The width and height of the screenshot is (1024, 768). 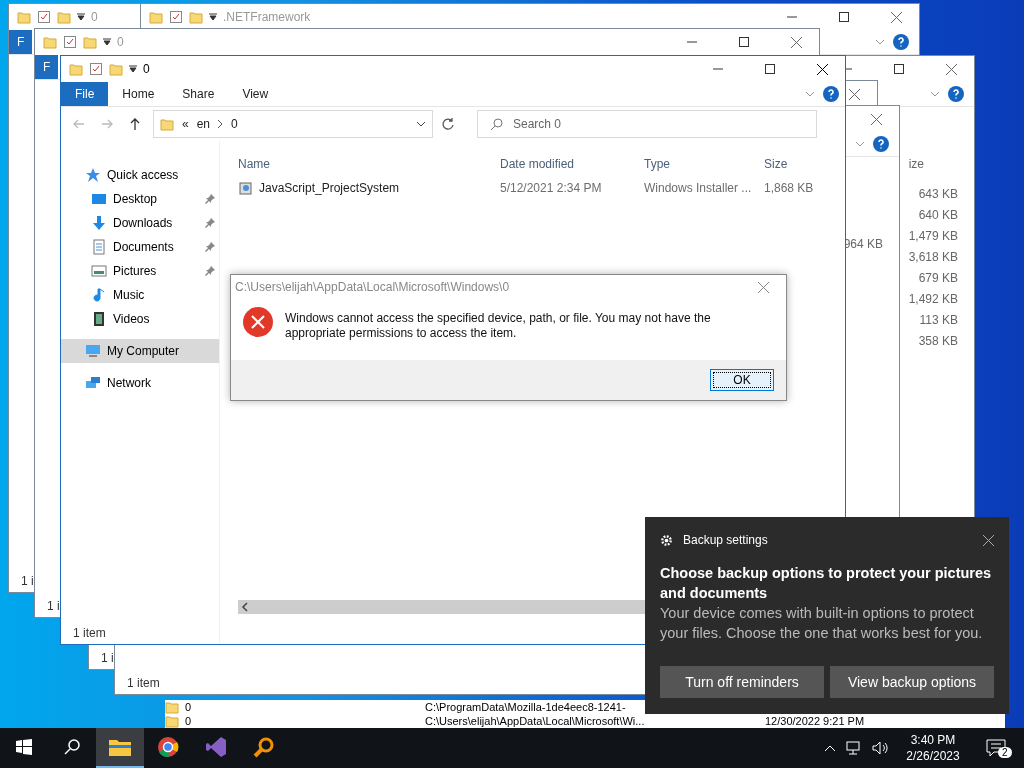 What do you see at coordinates (216, 747) in the screenshot?
I see `ide-icon` at bounding box center [216, 747].